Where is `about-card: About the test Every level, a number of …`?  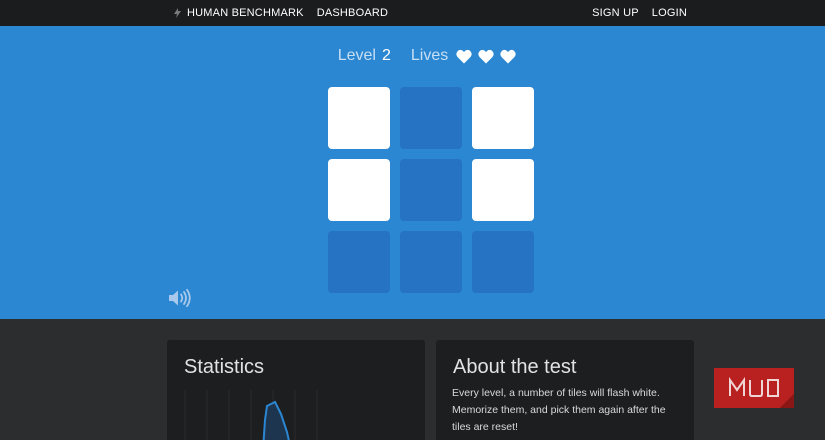 about-card: About the test Every level, a number of … is located at coordinates (565, 390).